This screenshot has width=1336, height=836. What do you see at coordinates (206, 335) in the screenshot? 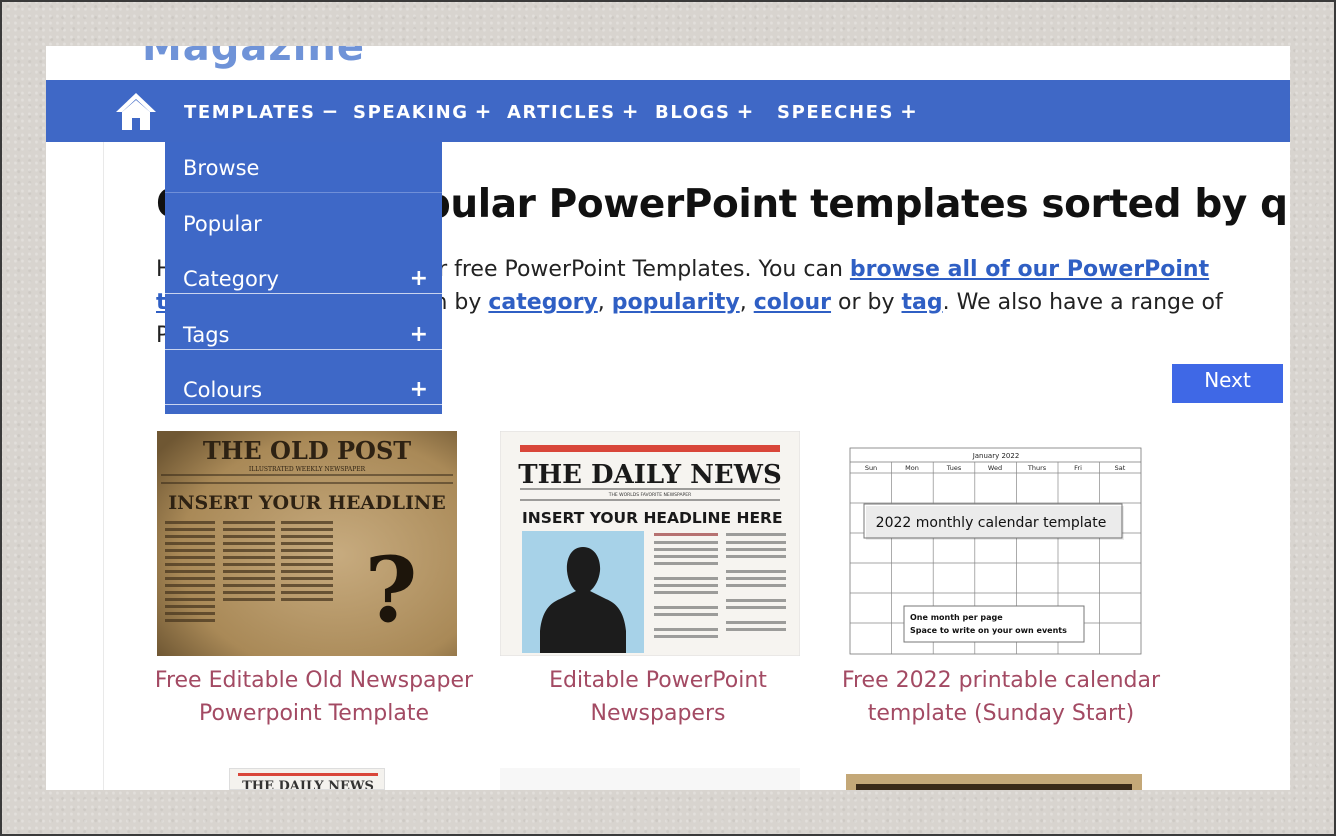
I see `menu-item-label: Tags` at bounding box center [206, 335].